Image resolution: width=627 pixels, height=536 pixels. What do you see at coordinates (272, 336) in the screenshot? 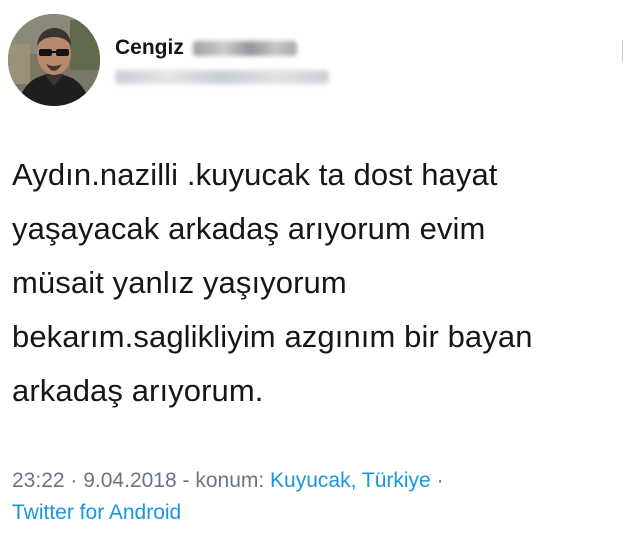
I see `tweet-text-line: bekarım.saglikliyim azgınım bir bayan` at bounding box center [272, 336].